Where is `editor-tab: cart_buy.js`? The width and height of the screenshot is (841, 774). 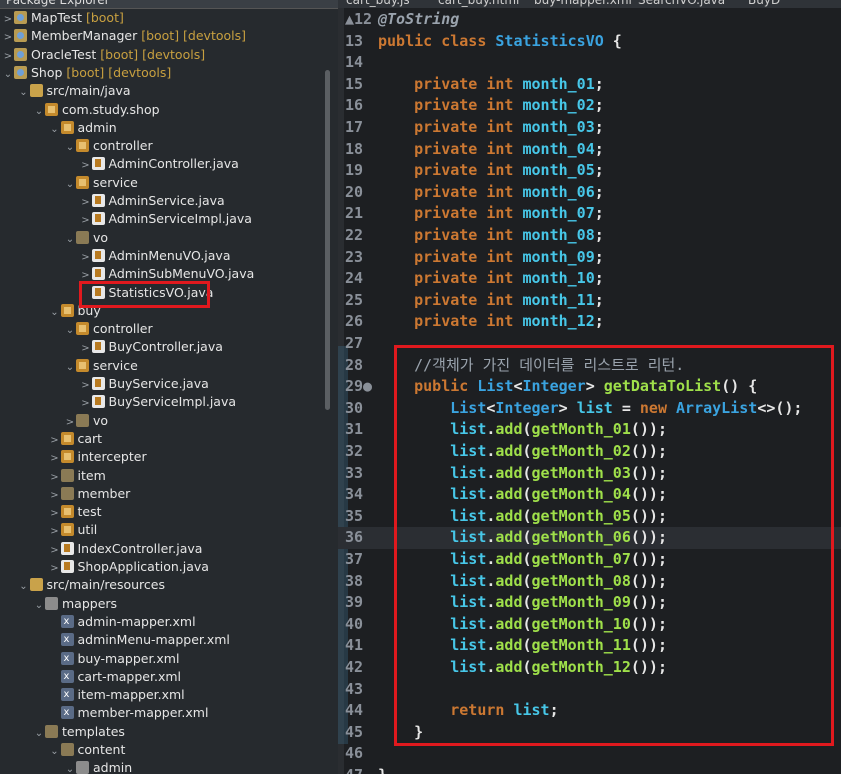
editor-tab: cart_buy.js is located at coordinates (378, 4).